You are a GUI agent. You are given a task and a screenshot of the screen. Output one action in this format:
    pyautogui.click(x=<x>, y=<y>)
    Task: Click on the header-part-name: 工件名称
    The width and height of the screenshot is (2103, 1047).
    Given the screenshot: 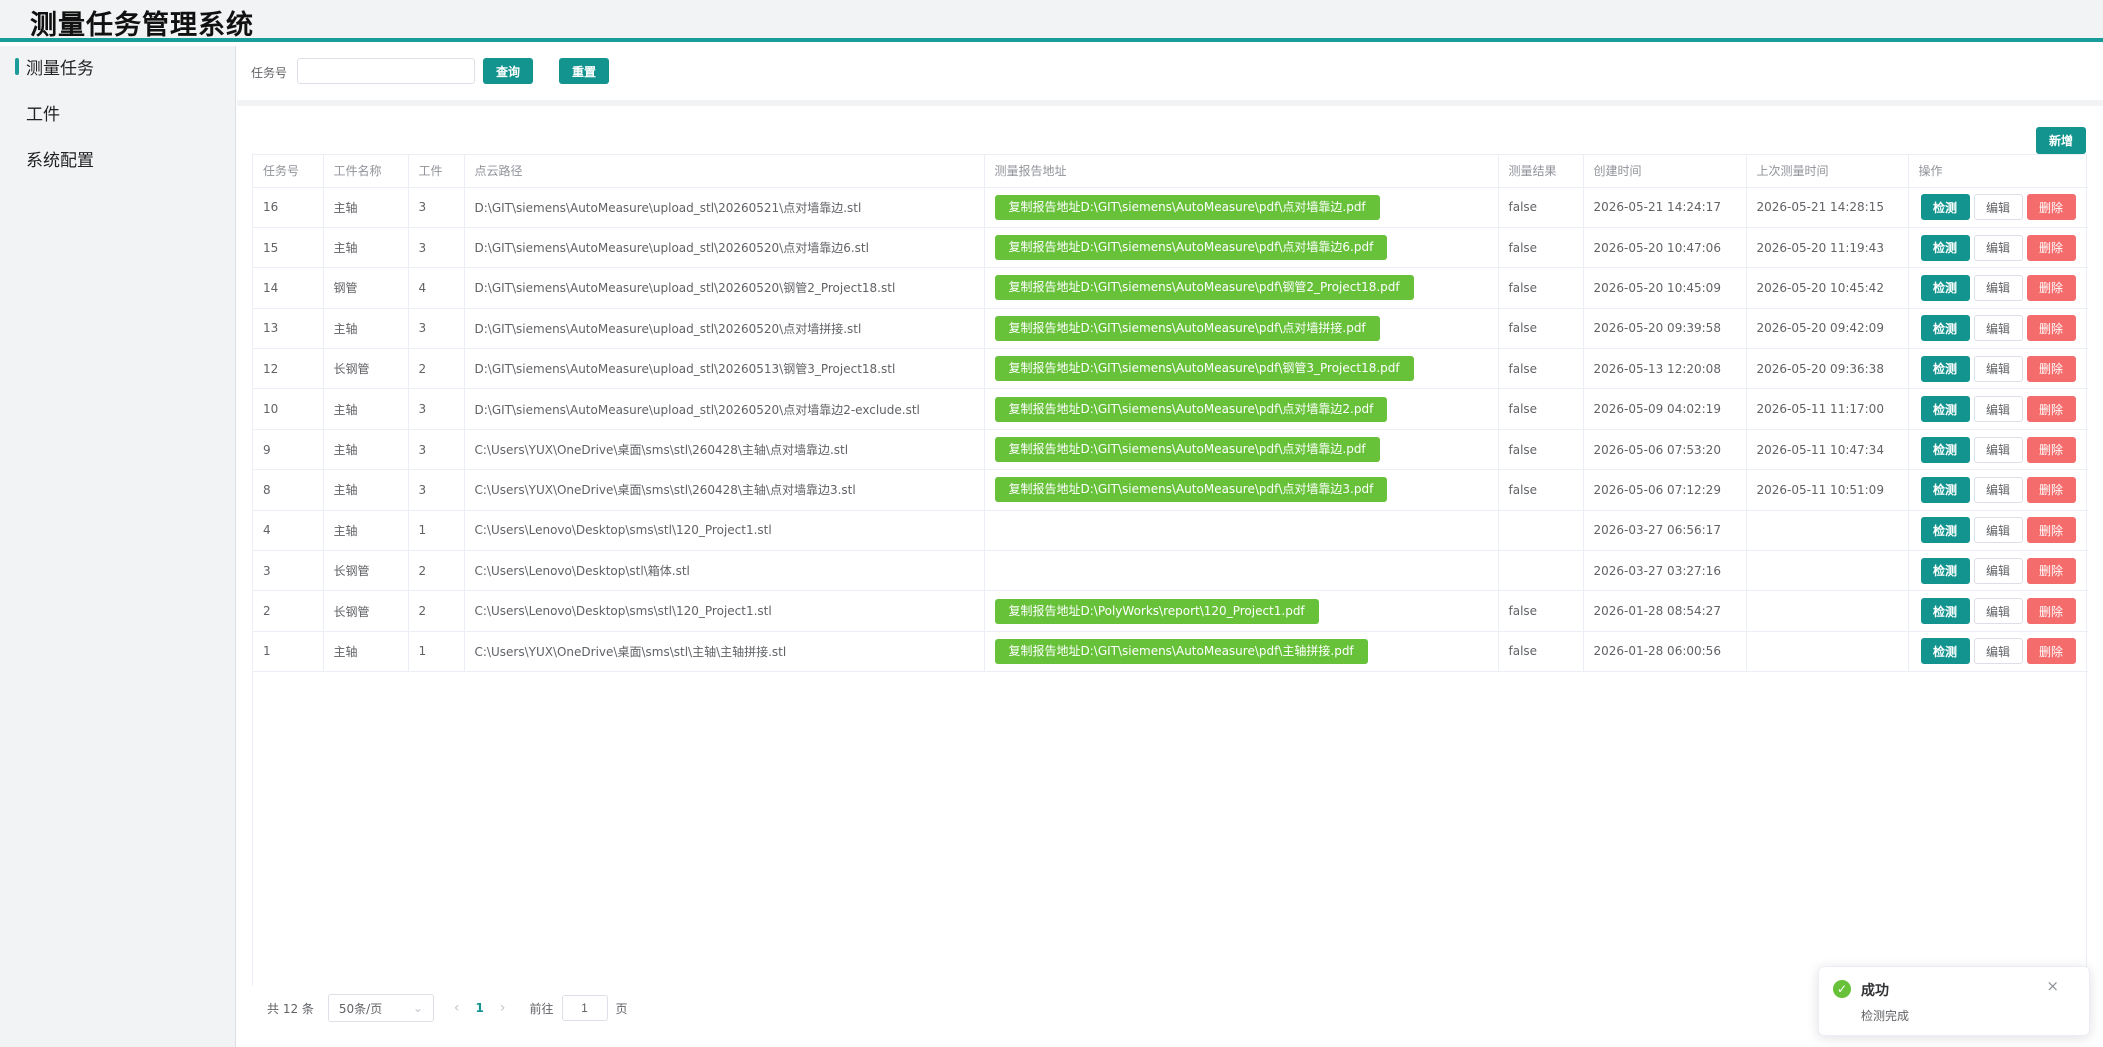 What is the action you would take?
    pyautogui.click(x=366, y=171)
    